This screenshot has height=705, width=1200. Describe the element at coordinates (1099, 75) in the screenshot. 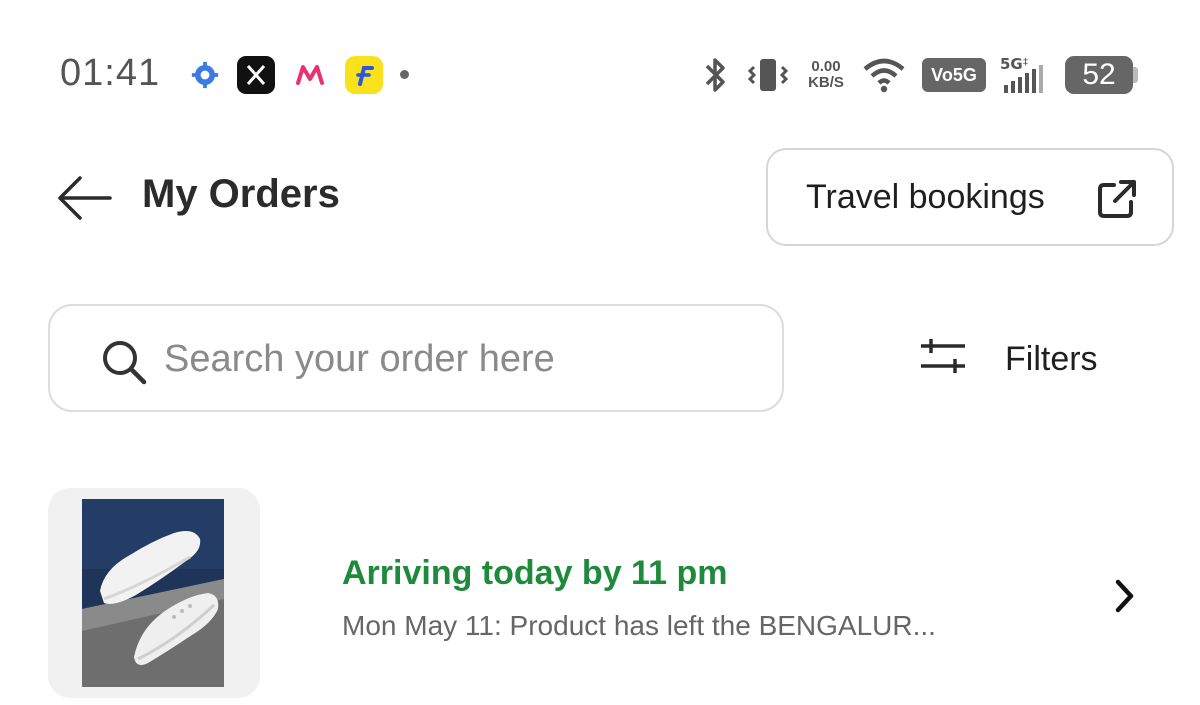

I see `battery-indicator: 52` at that location.